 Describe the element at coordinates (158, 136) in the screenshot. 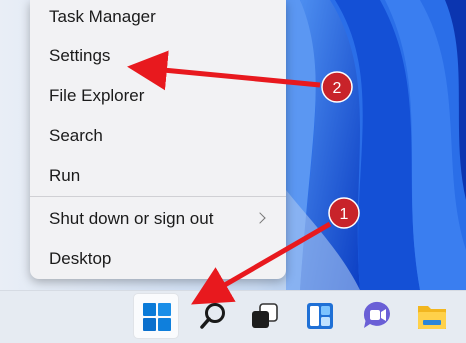

I see `menu-item-search: Search` at that location.